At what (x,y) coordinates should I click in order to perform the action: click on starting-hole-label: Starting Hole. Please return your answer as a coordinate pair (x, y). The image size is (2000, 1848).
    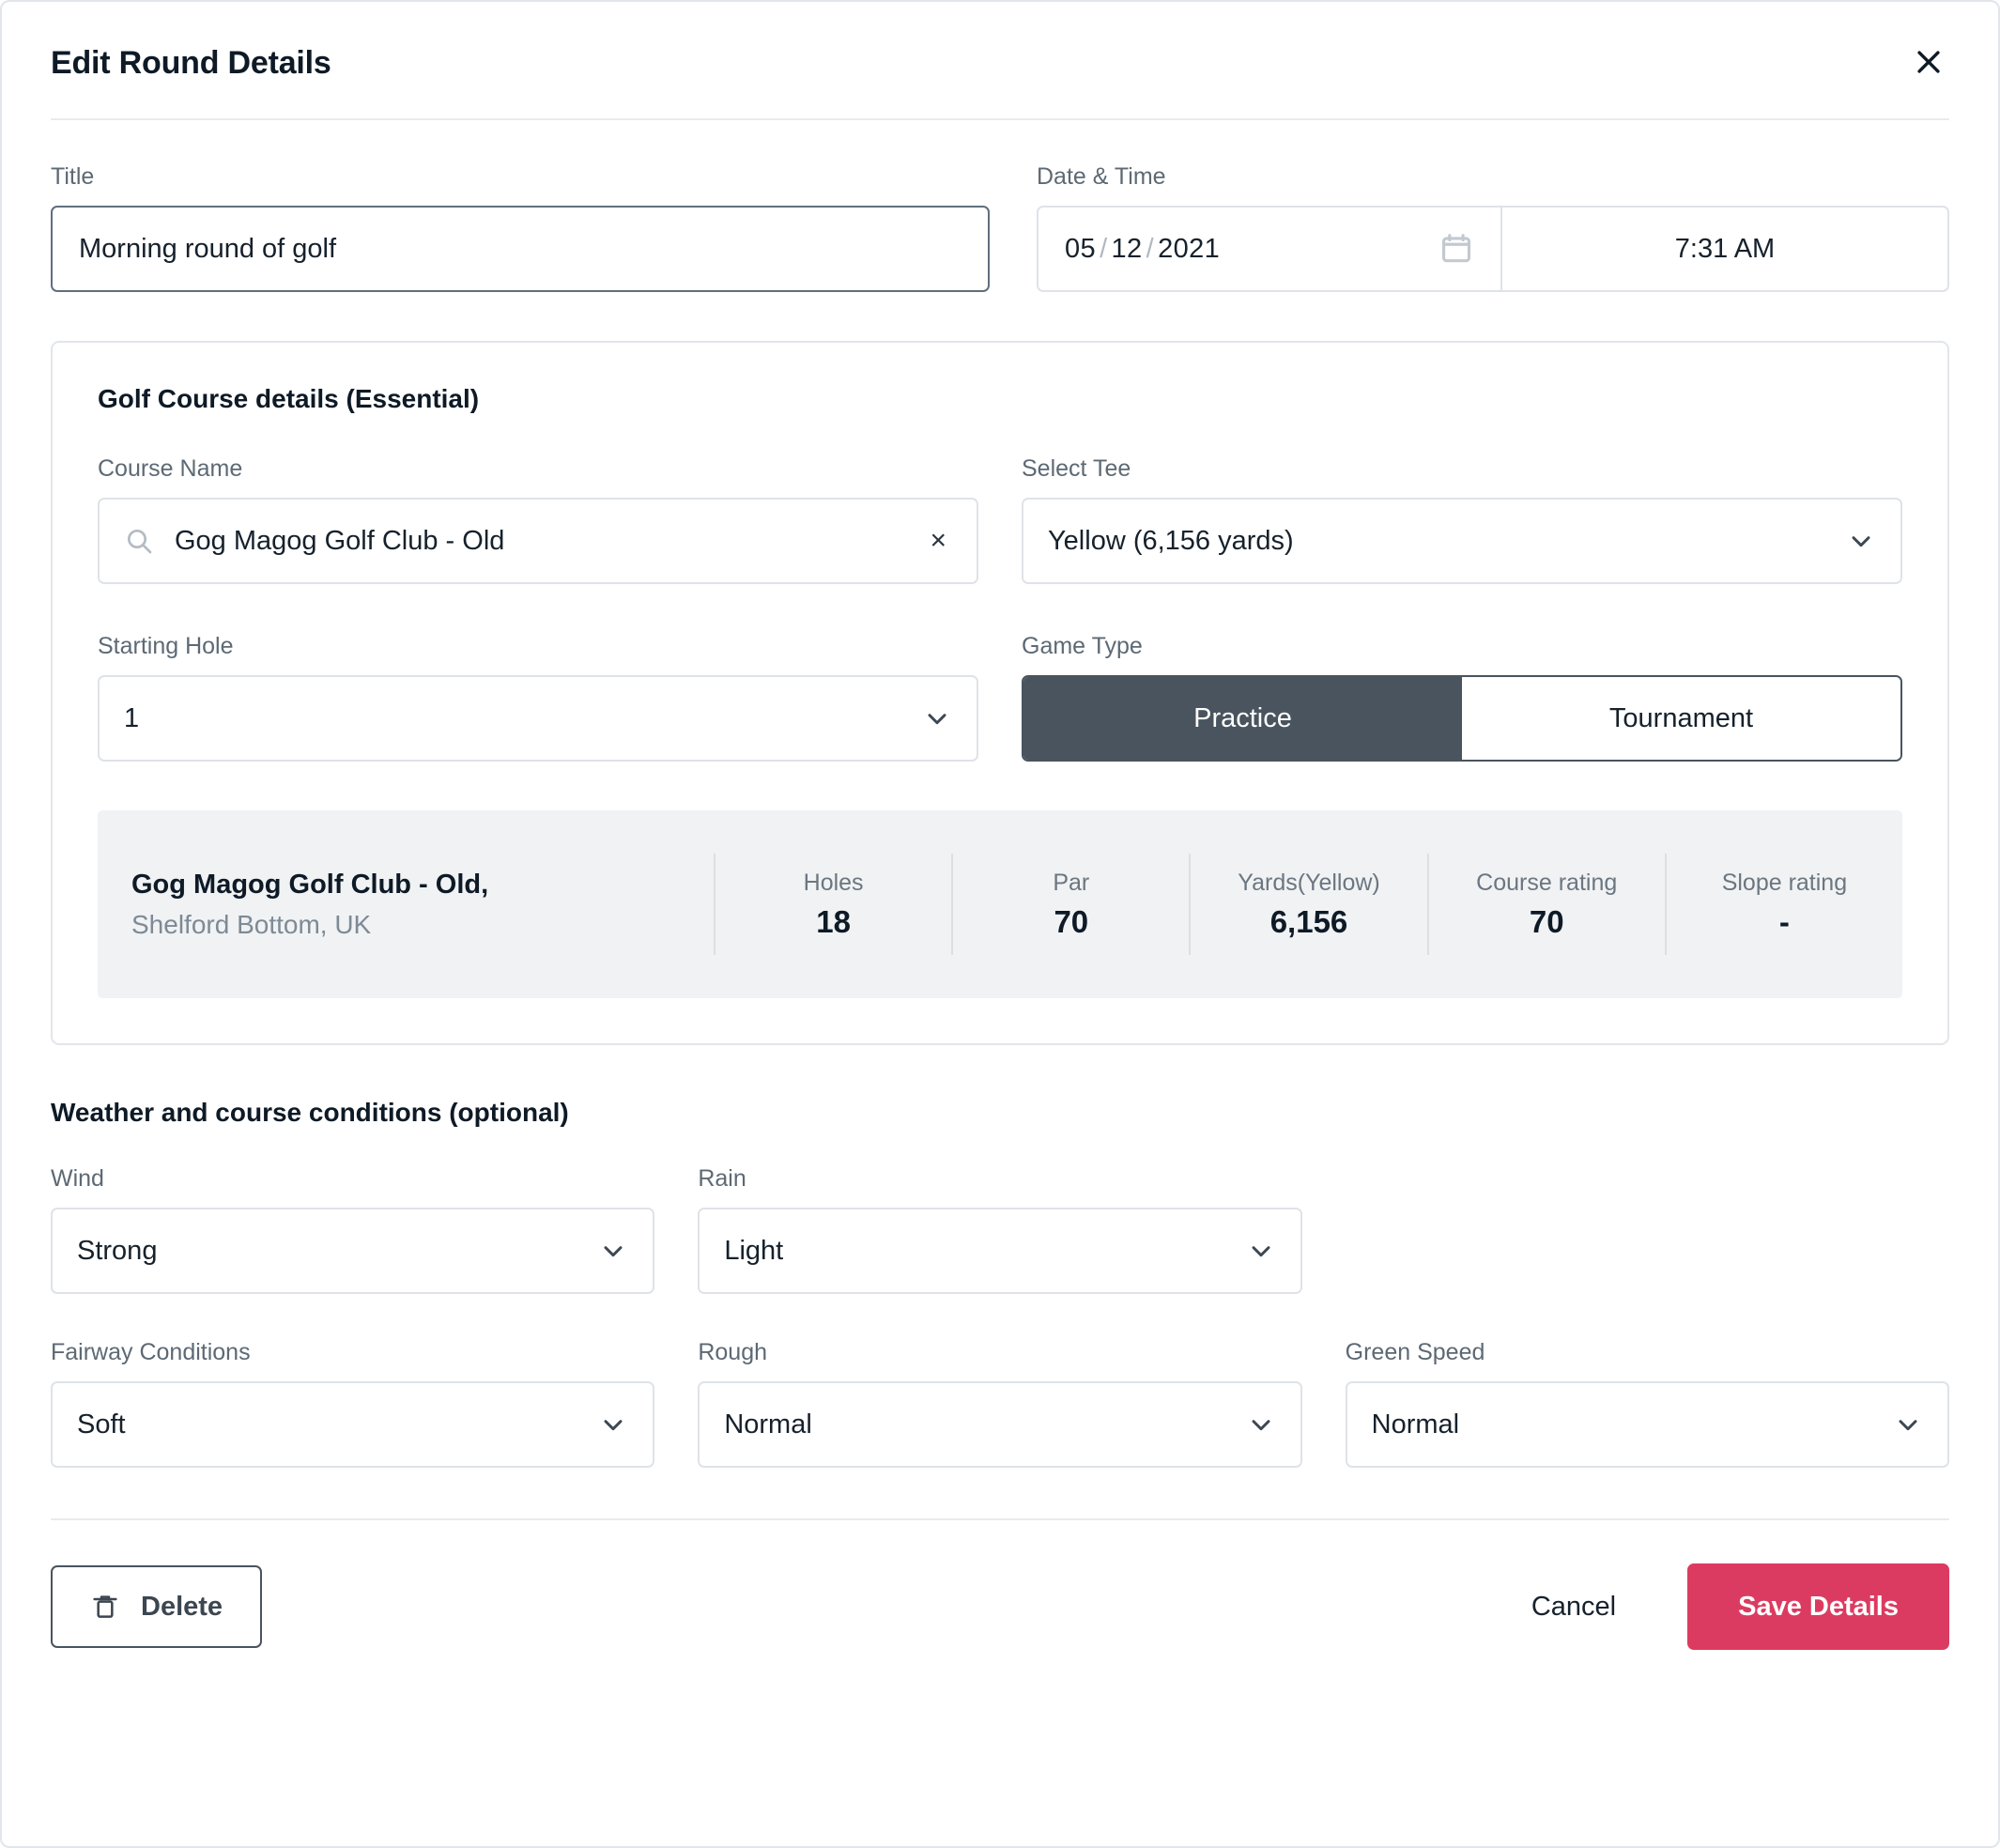
    Looking at the image, I should click on (166, 646).